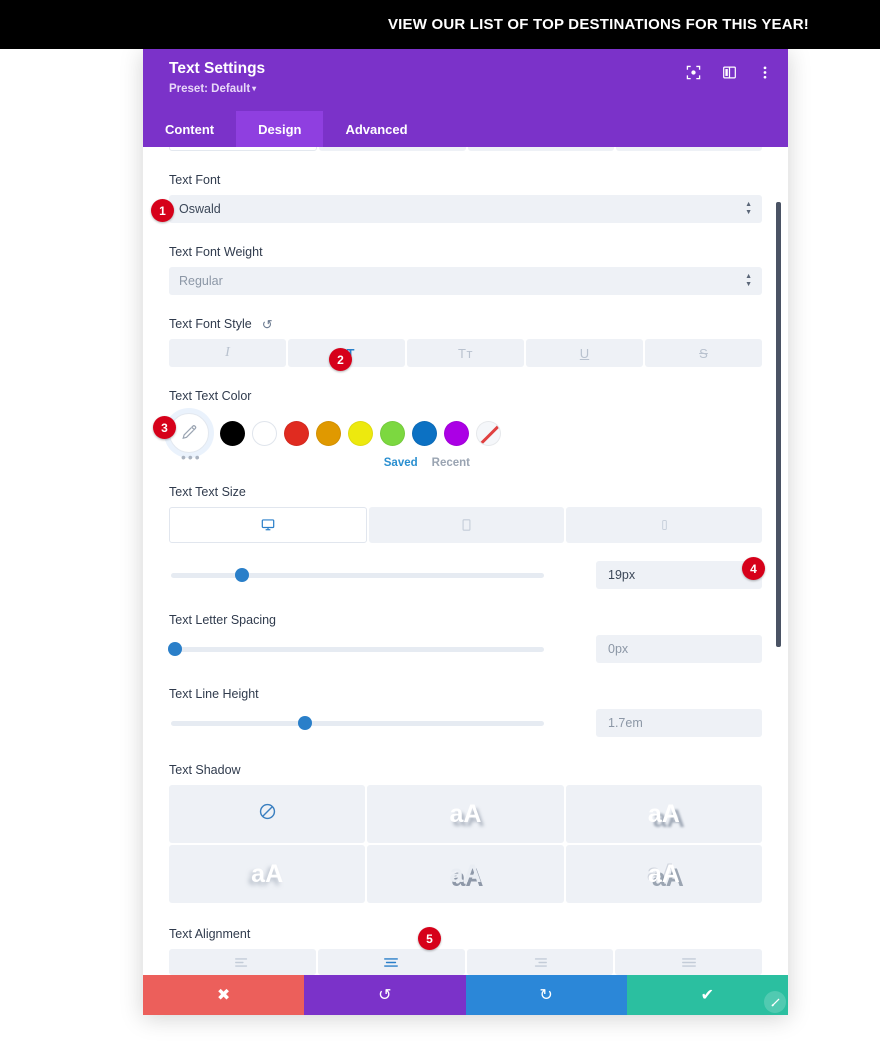  What do you see at coordinates (296, 433) in the screenshot?
I see `swatch-red` at bounding box center [296, 433].